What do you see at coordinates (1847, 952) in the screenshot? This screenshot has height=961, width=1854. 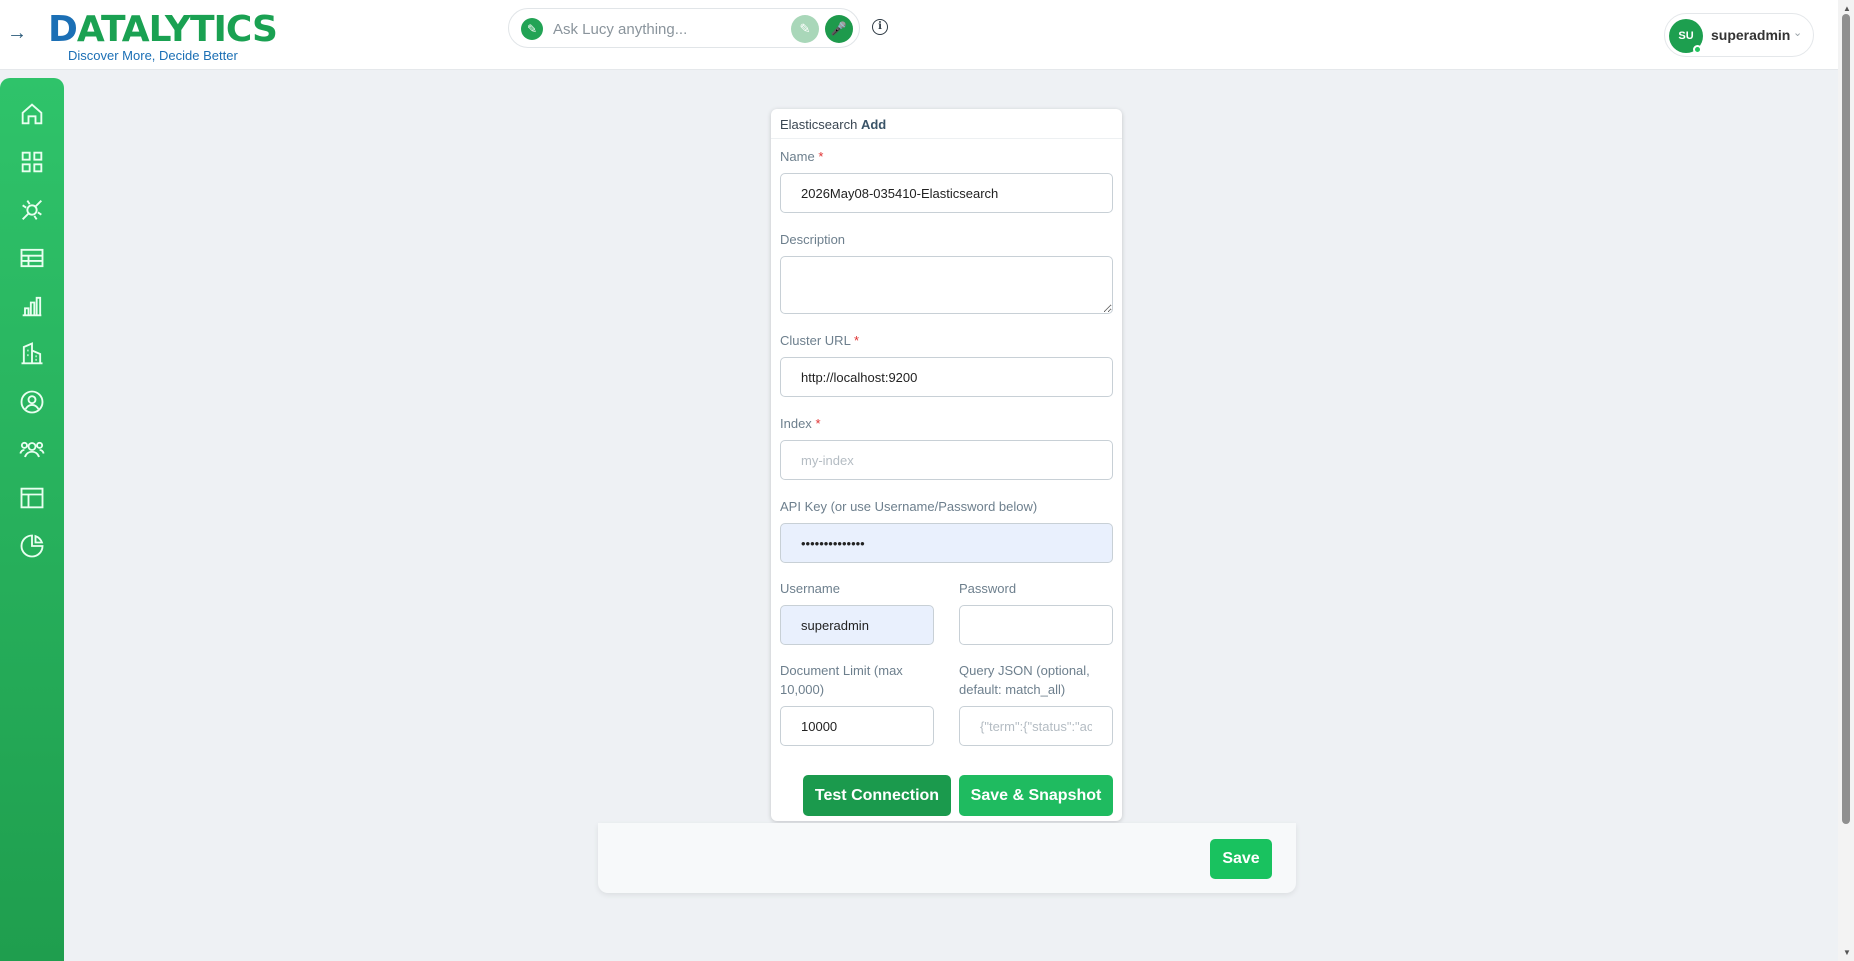 I see `scroll-down-arrow-icon: ▼` at bounding box center [1847, 952].